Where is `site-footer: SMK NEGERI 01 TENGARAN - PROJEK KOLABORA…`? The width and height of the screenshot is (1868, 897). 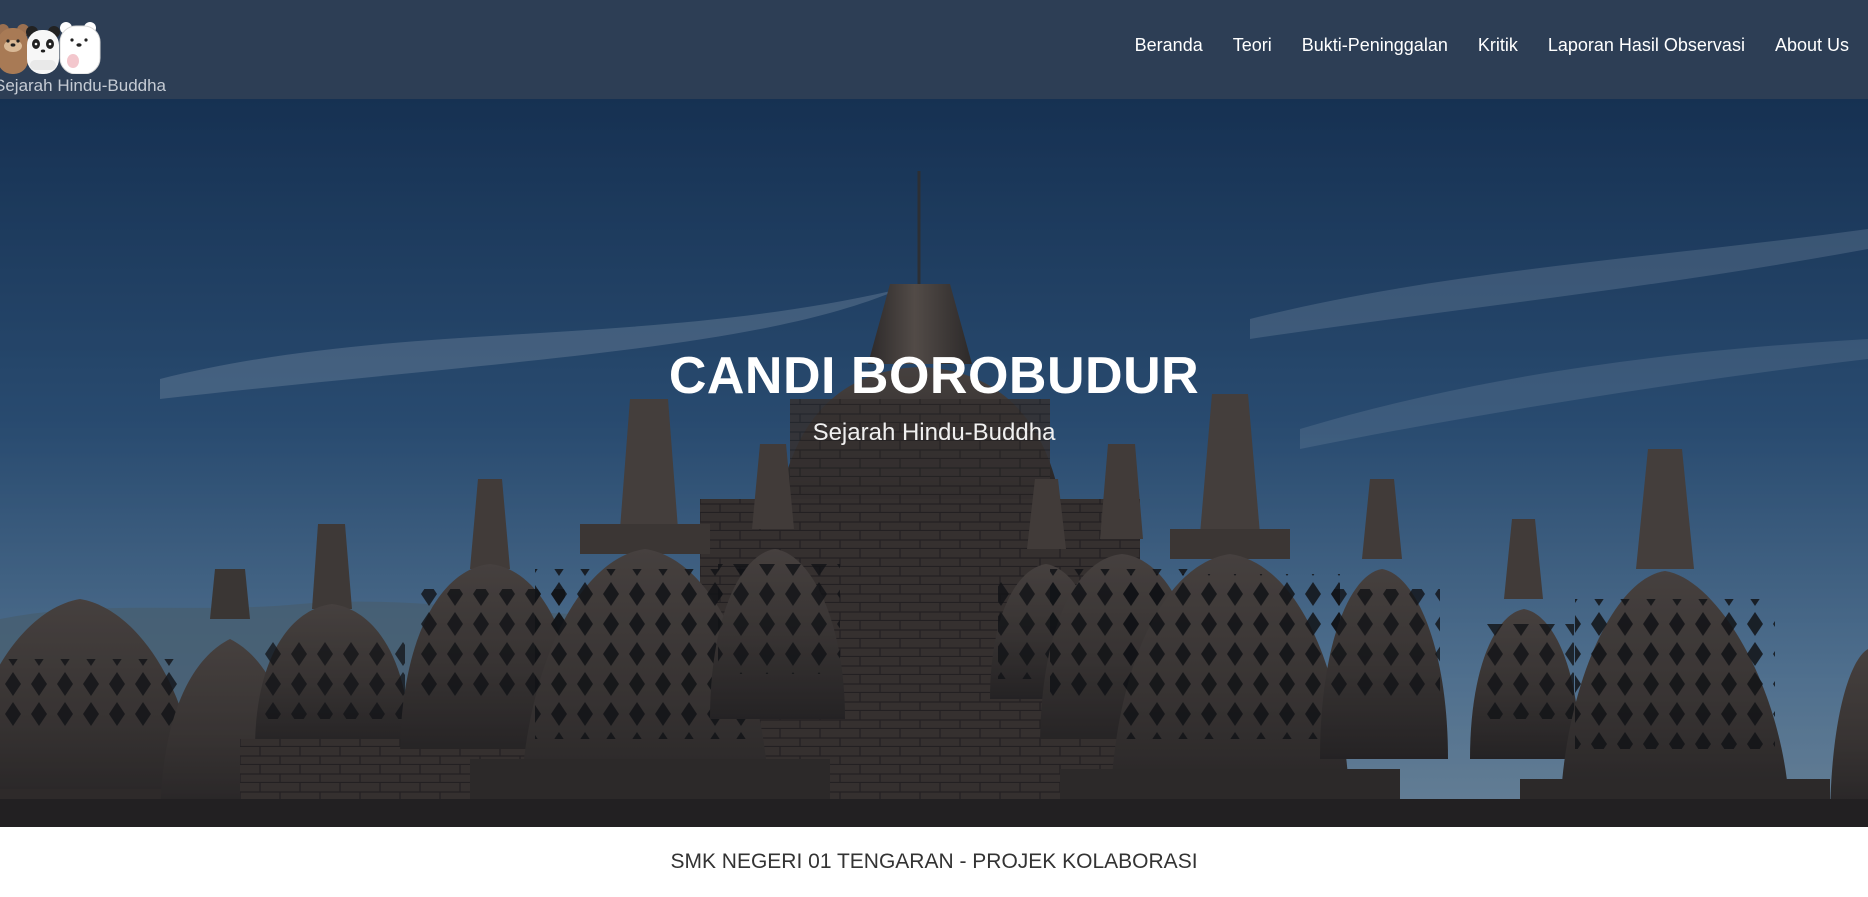
site-footer: SMK NEGERI 01 TENGARAN - PROJEK KOLABORA… is located at coordinates (934, 862).